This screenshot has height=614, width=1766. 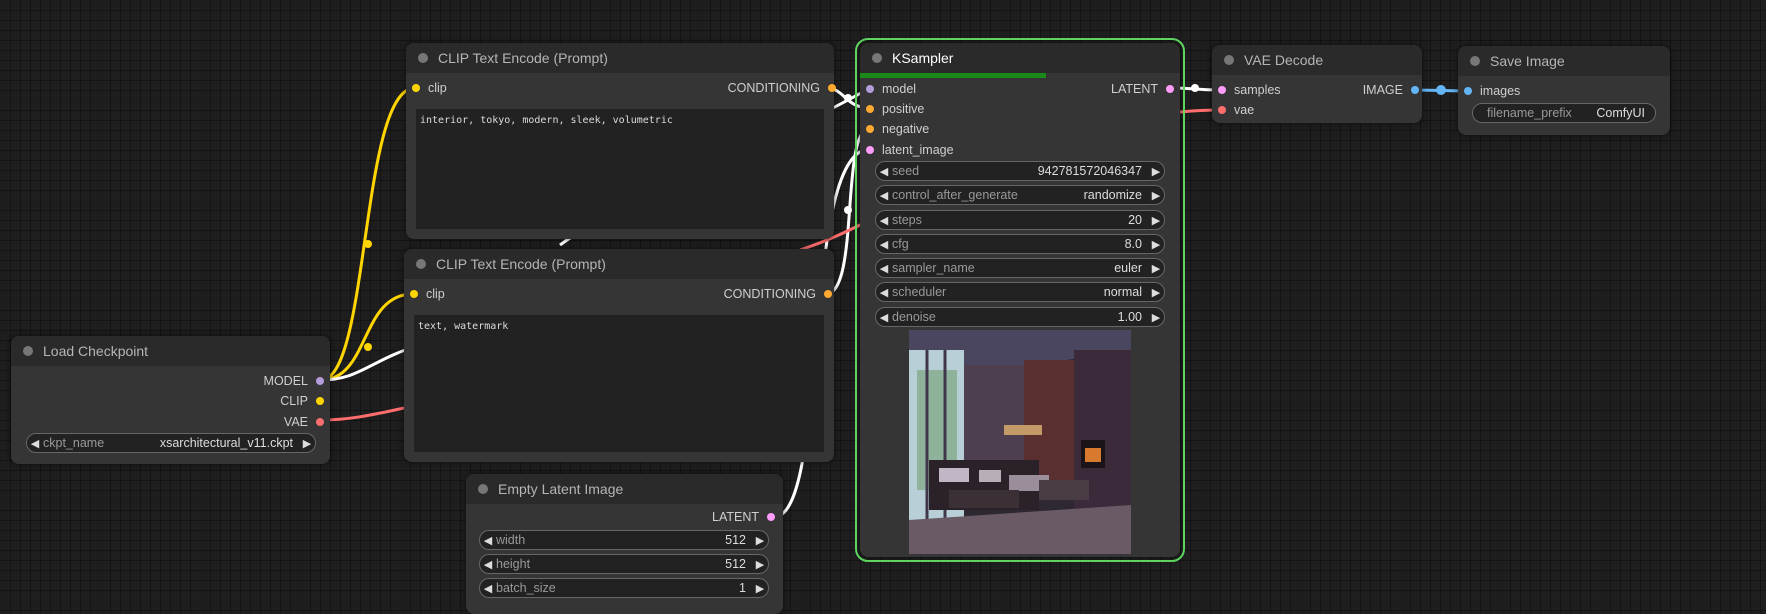 What do you see at coordinates (910, 150) in the screenshot?
I see `latent-image-input-slot: latent_image` at bounding box center [910, 150].